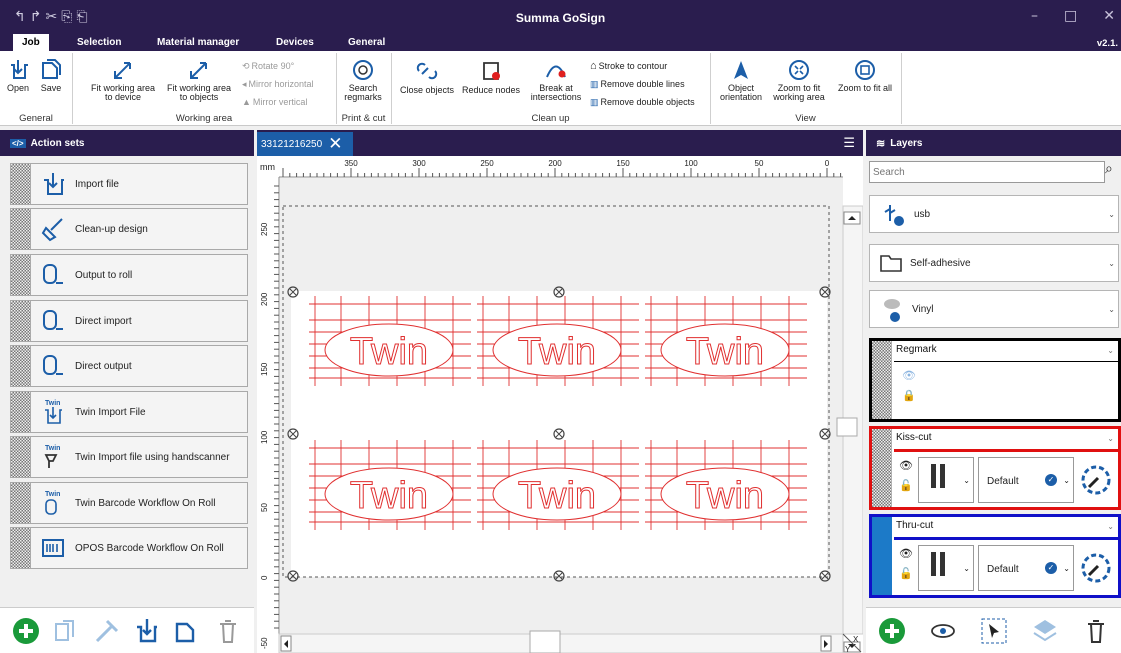  I want to click on zoom-to-fit-all-button: Zoom to fit all, so click(865, 76).